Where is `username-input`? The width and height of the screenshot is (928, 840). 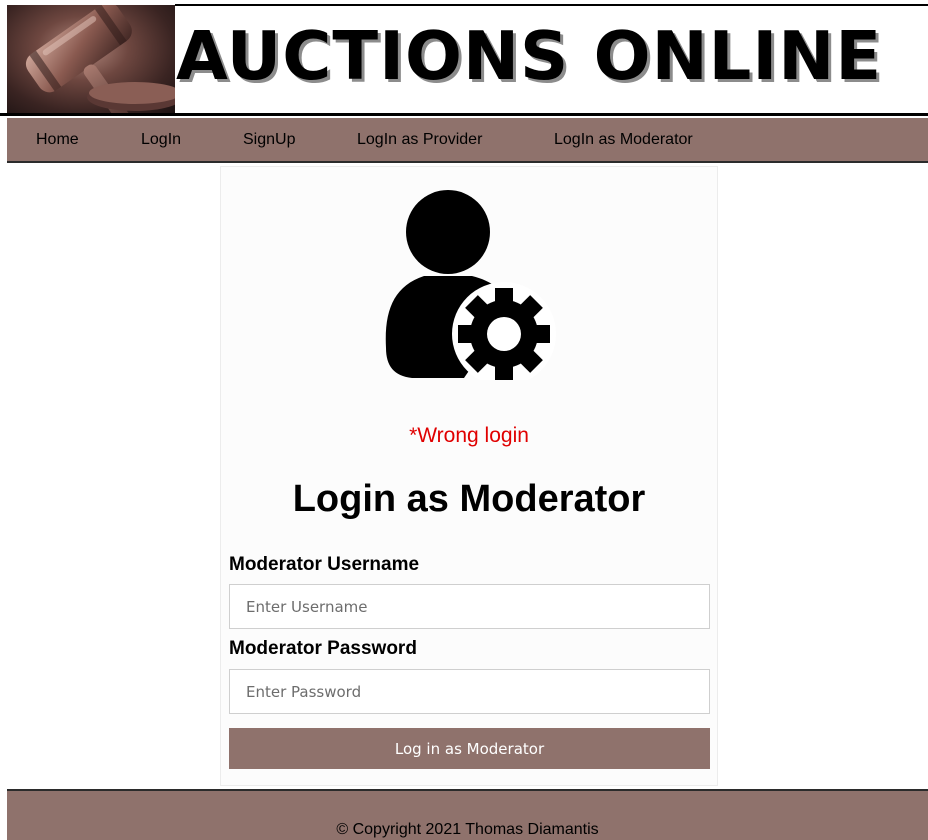
username-input is located at coordinates (469, 606).